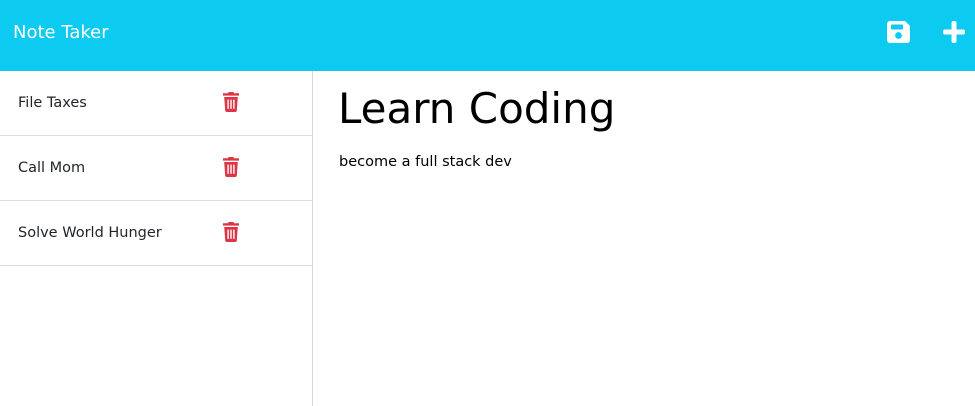  What do you see at coordinates (638, 109) in the screenshot?
I see `note-title-input` at bounding box center [638, 109].